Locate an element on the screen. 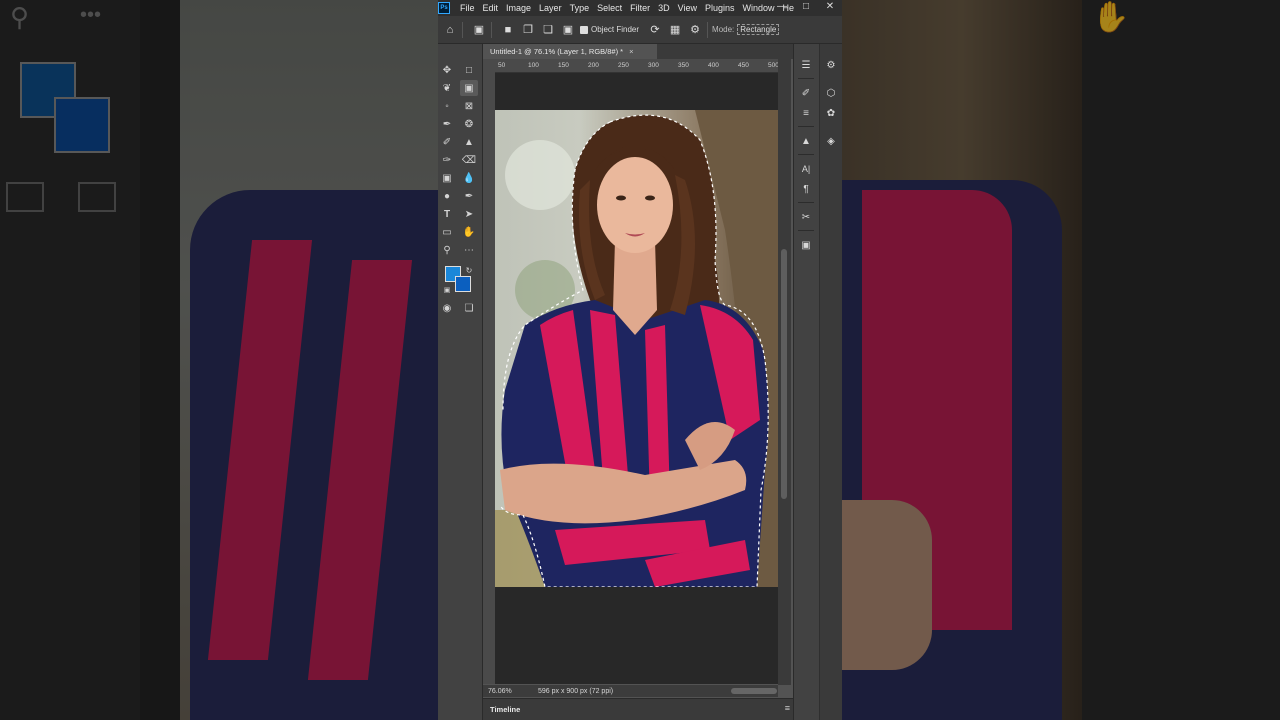 The width and height of the screenshot is (1280, 720). ruler-mark: 50 is located at coordinates (502, 65).